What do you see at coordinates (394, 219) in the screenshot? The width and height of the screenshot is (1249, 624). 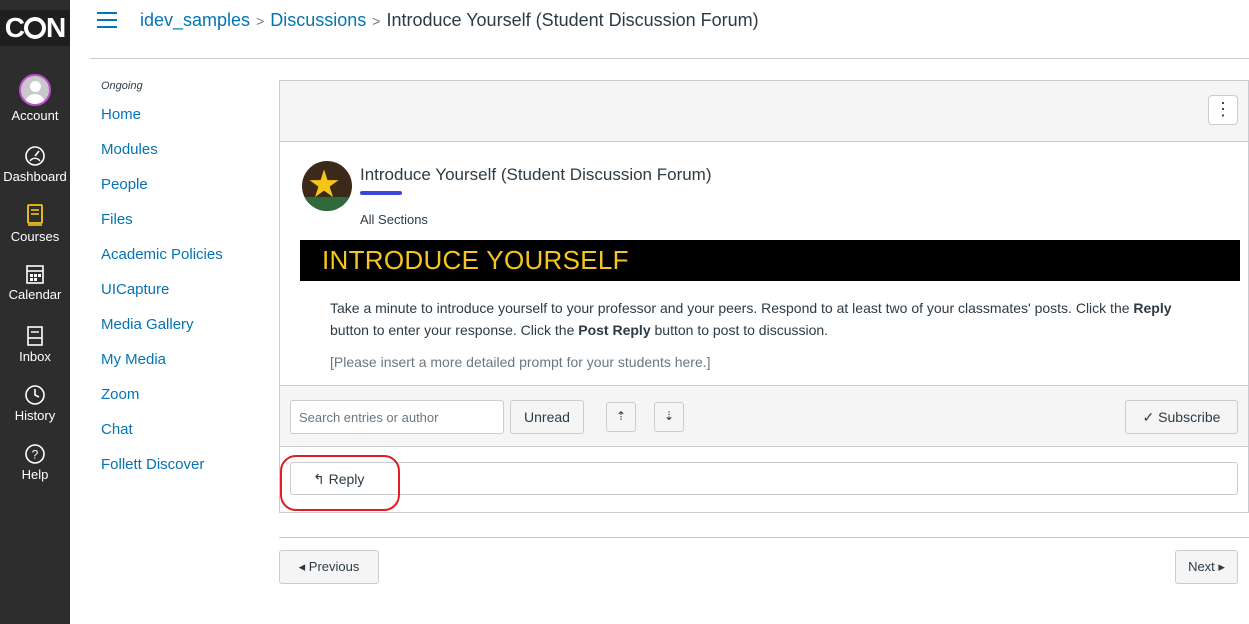 I see `discussion-sections: All Sections` at bounding box center [394, 219].